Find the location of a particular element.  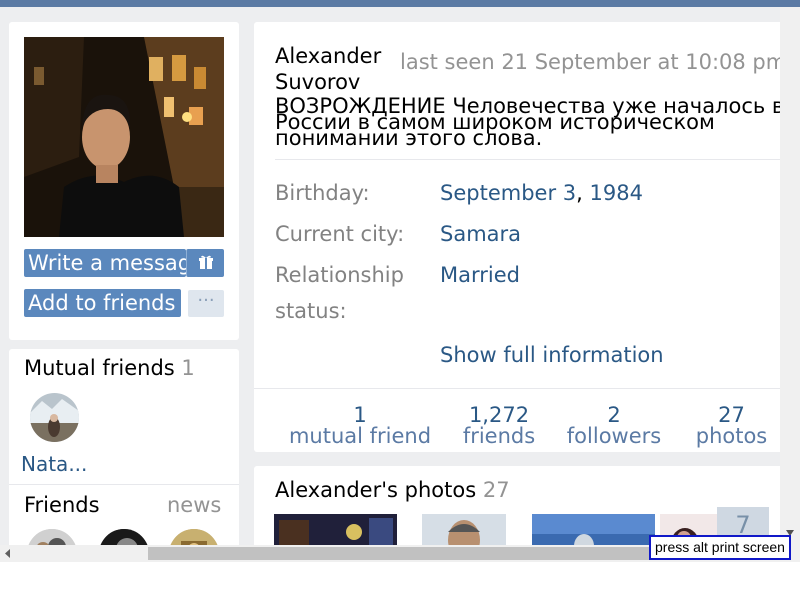

counter-photos: 27 photos is located at coordinates (731, 425).